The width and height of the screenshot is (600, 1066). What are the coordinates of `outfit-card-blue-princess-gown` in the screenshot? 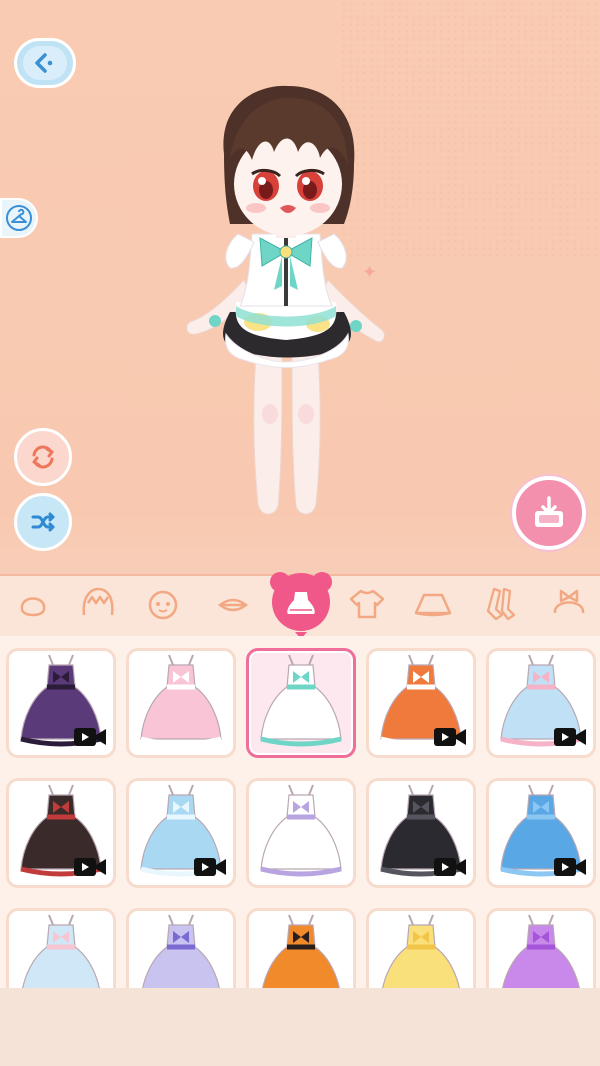 It's located at (181, 833).